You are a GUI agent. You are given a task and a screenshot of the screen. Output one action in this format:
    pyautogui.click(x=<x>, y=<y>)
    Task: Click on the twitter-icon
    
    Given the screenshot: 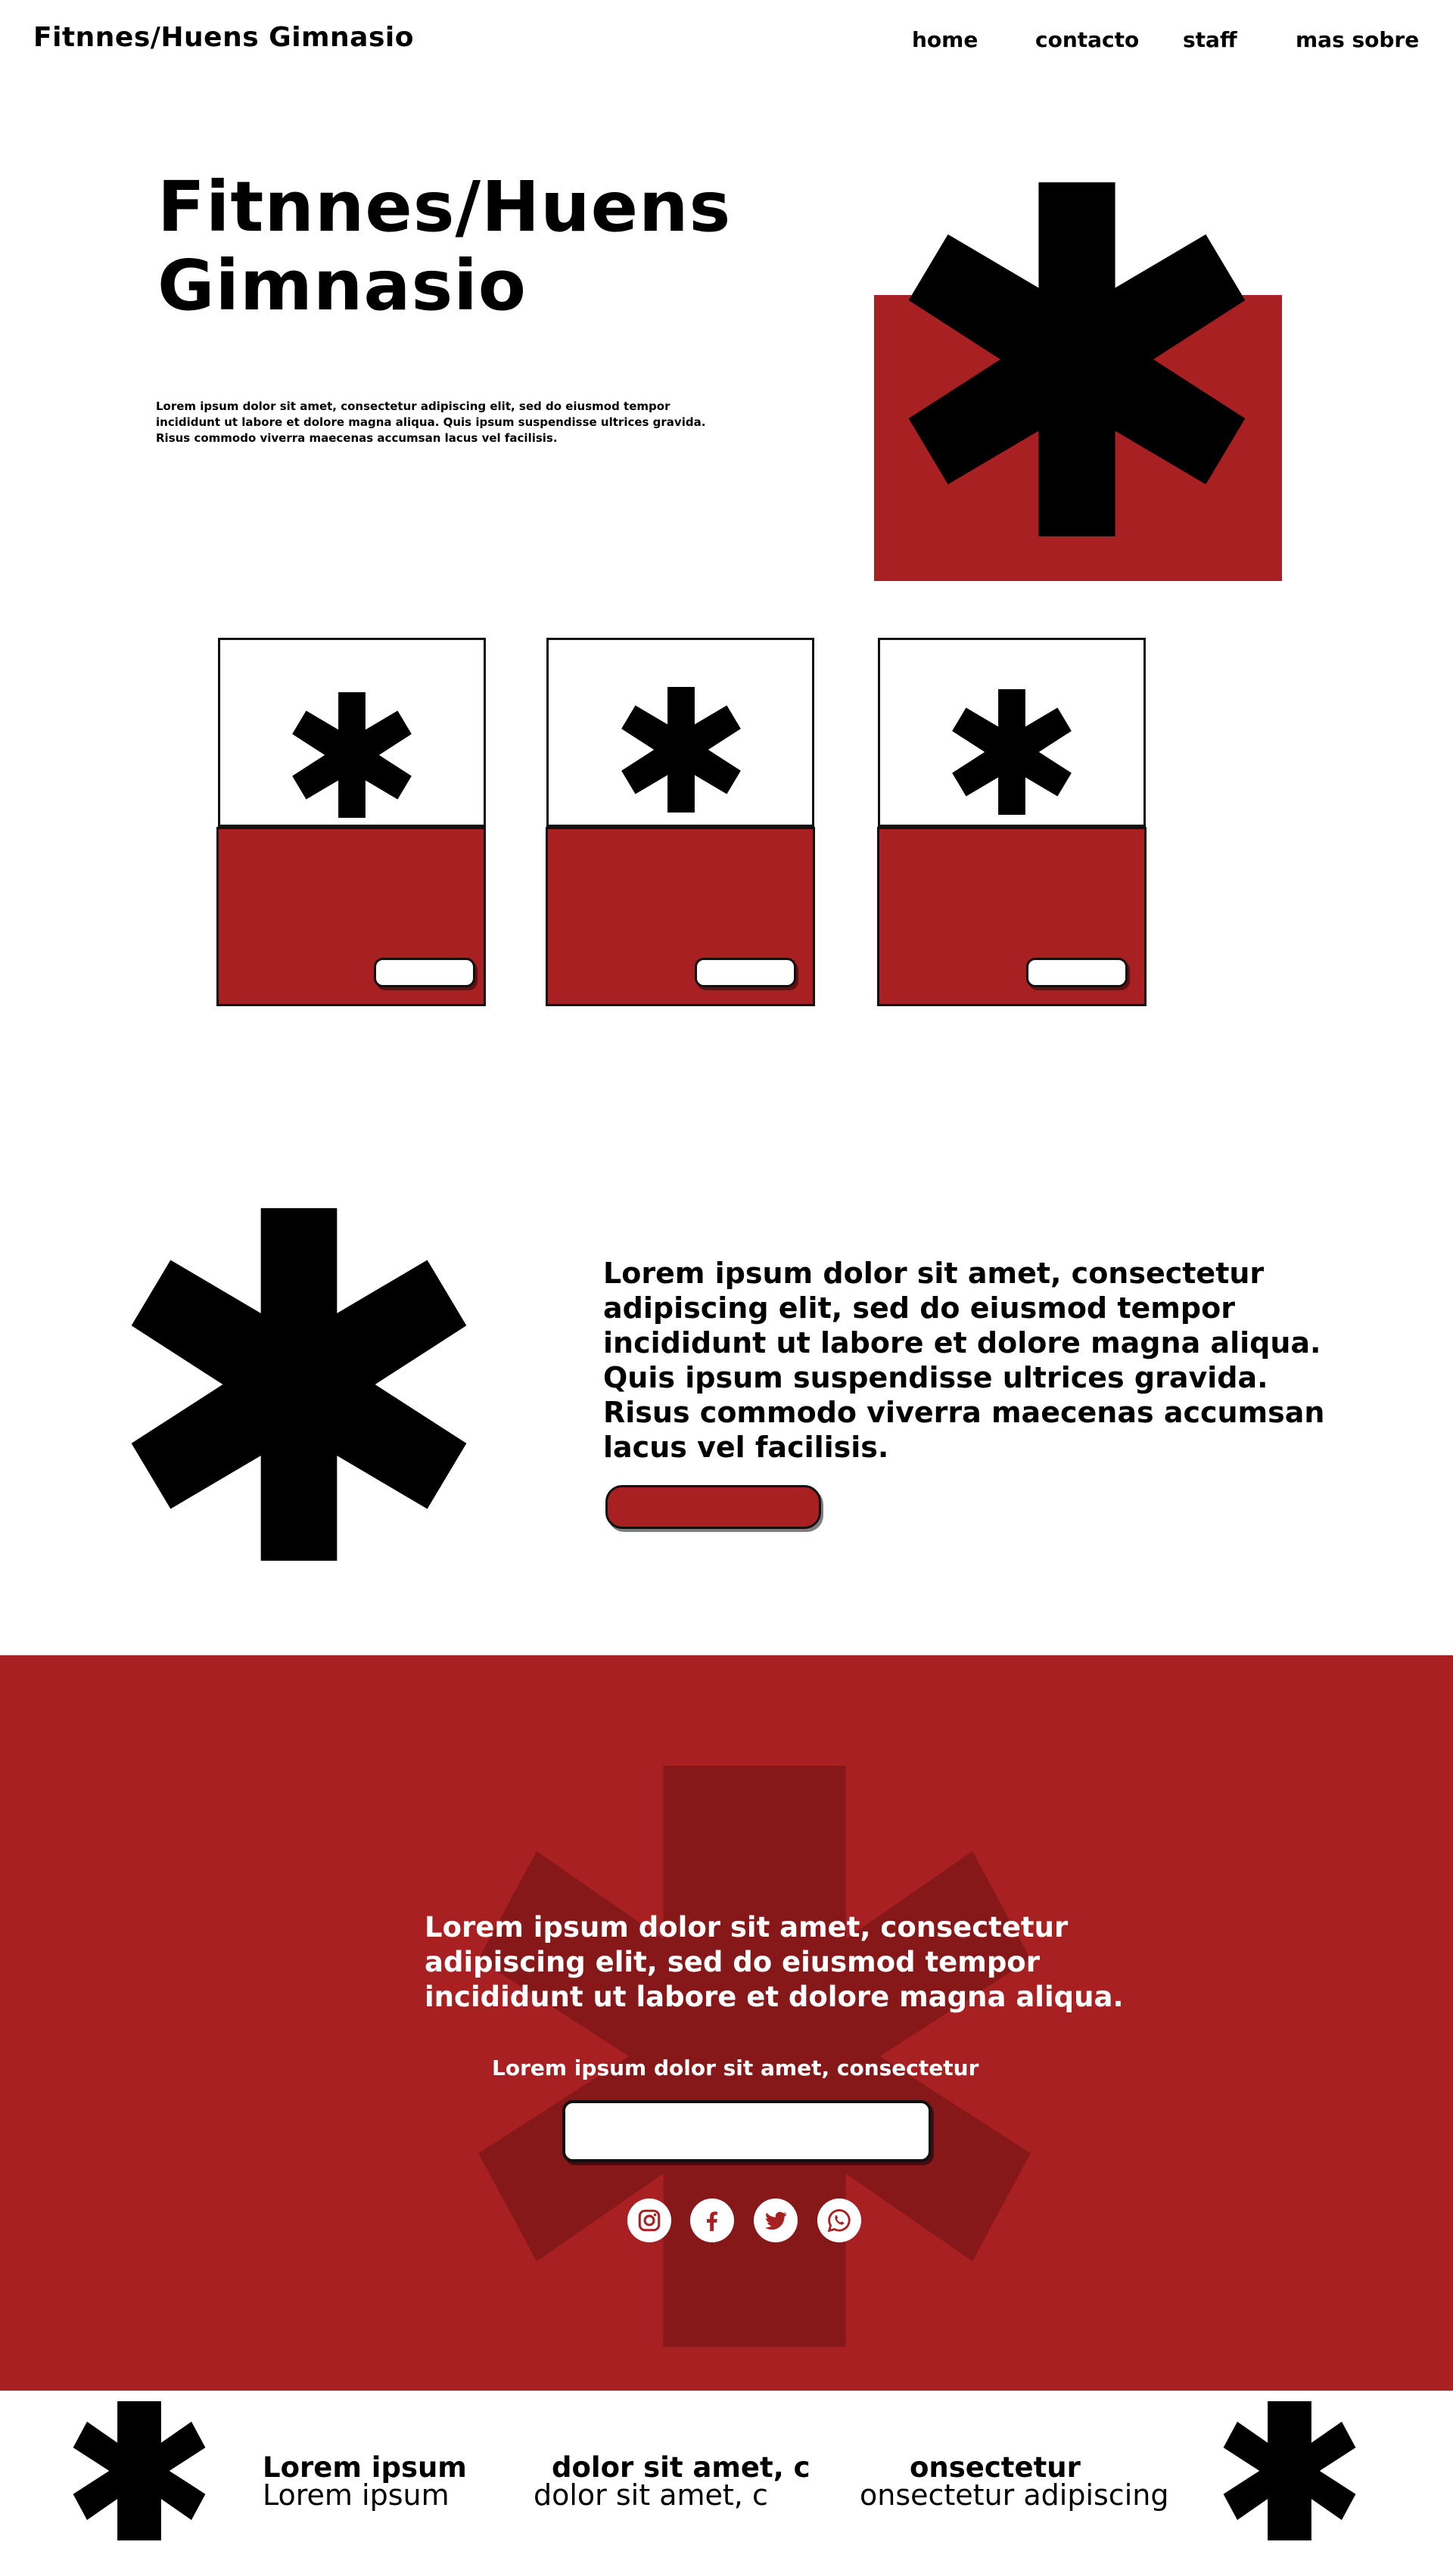 What is the action you would take?
    pyautogui.click(x=776, y=2220)
    